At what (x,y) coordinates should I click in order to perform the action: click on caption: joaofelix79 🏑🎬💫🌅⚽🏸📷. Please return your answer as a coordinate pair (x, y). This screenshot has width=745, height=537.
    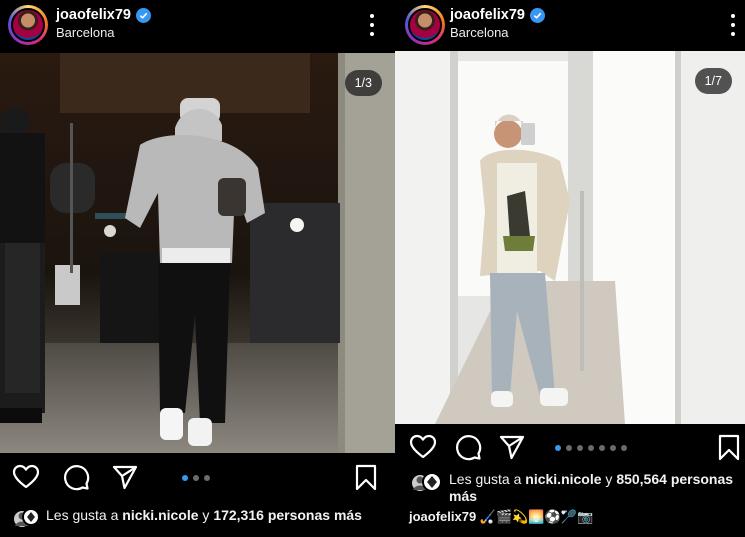
    Looking at the image, I should click on (501, 517).